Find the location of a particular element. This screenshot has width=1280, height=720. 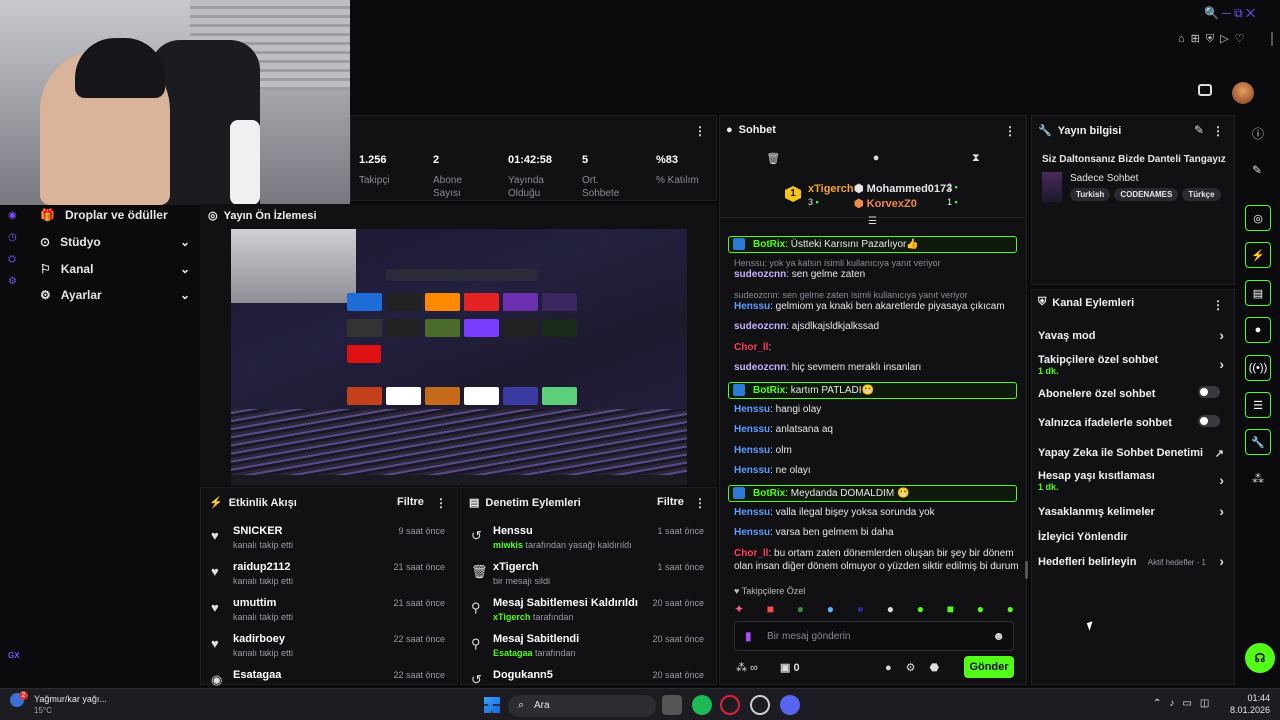

list-rail-button: ☰ is located at coordinates (1258, 405).